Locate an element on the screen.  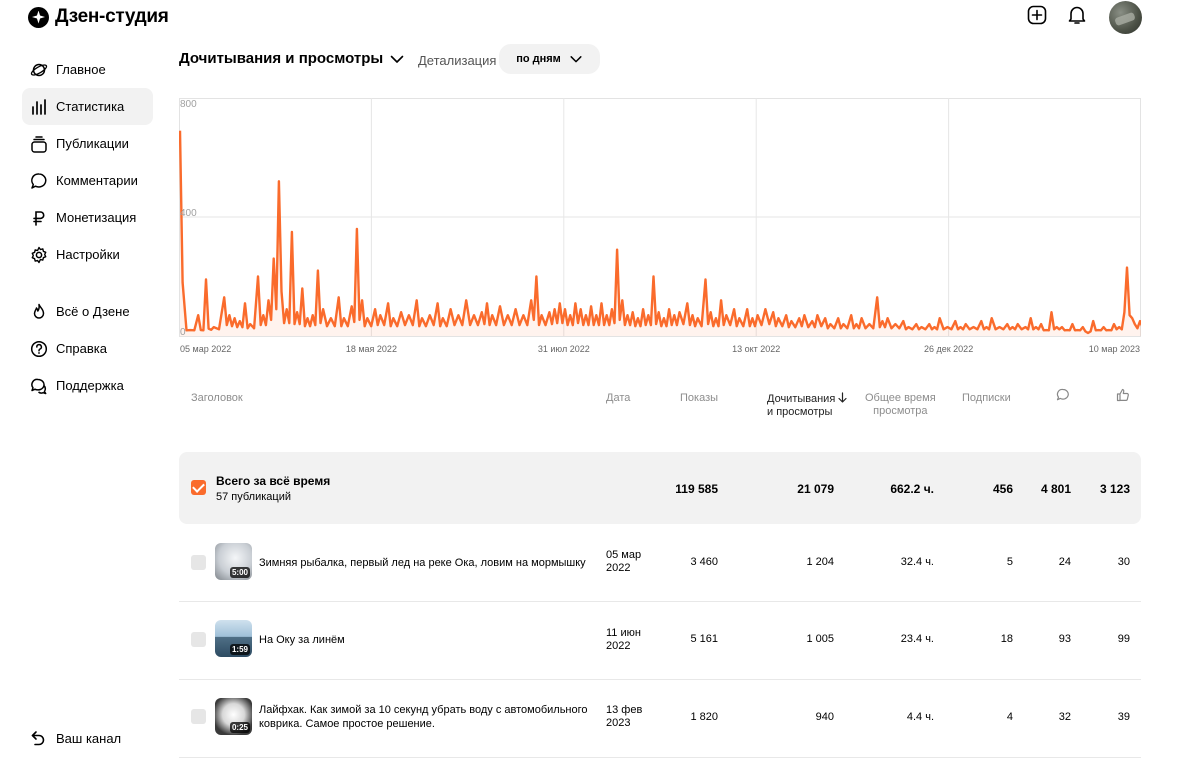
sidebar-item-help: Справка is located at coordinates (87, 348).